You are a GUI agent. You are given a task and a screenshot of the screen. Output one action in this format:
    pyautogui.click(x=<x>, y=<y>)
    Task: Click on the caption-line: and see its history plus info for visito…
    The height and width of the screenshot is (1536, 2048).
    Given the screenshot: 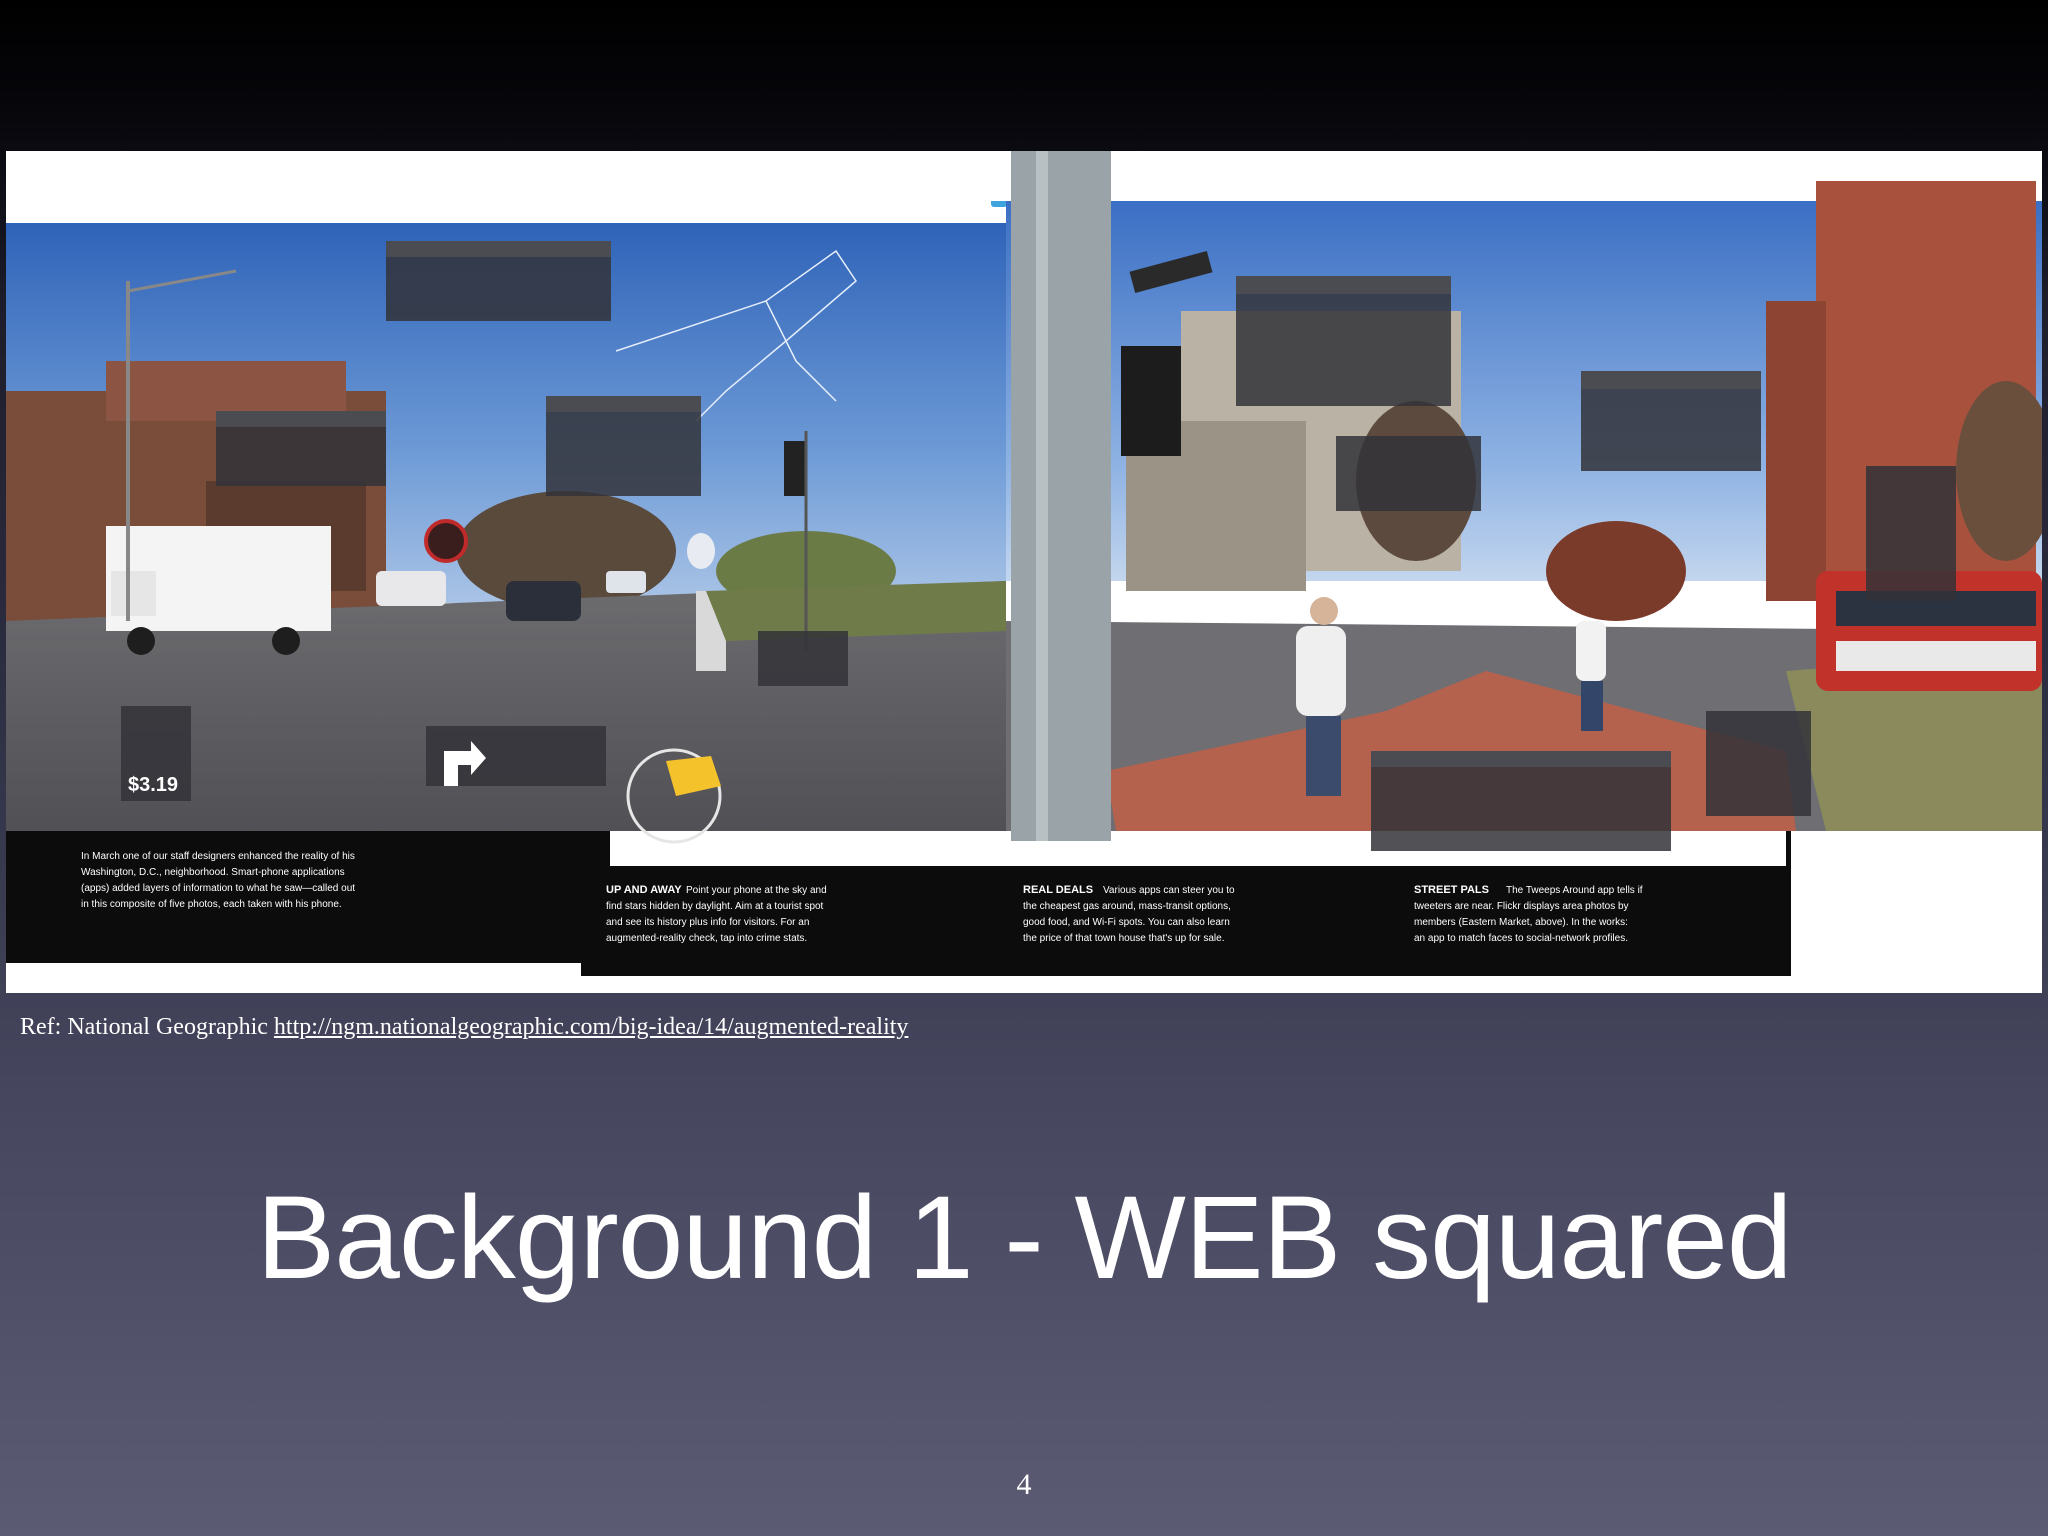 What is the action you would take?
    pyautogui.click(x=707, y=922)
    